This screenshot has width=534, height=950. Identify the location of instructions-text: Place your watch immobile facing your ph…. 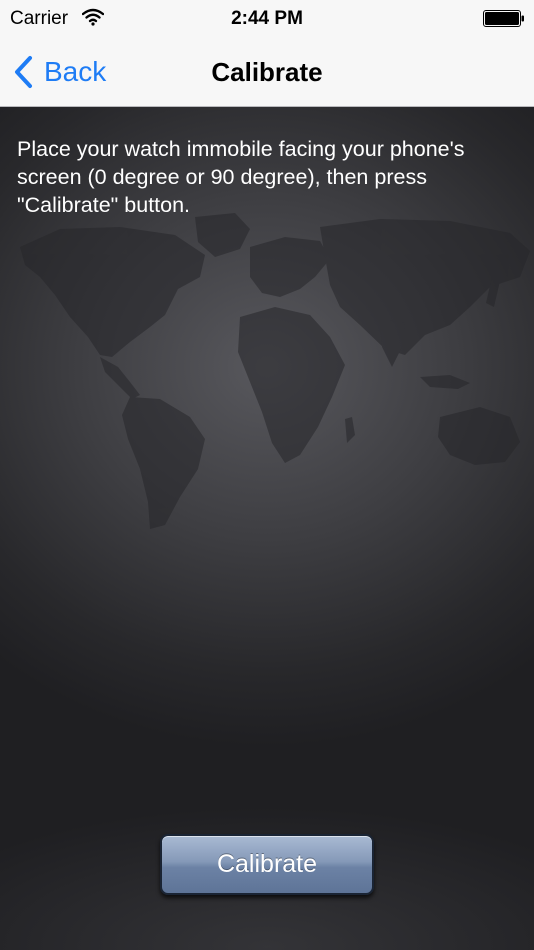
(241, 177).